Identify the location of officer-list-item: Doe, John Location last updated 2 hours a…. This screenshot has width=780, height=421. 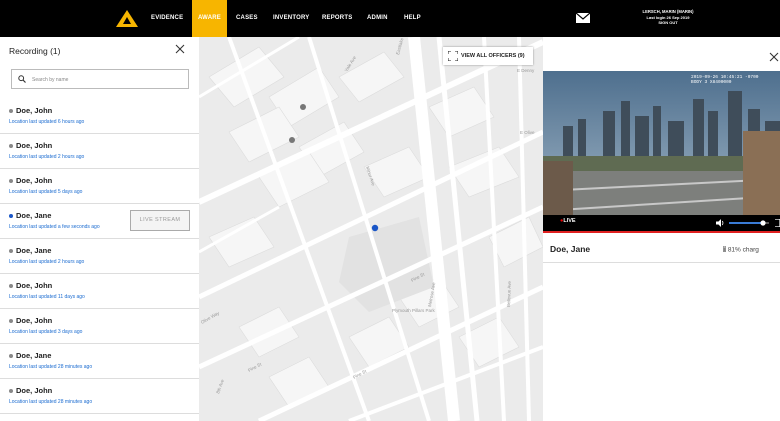
(99, 151).